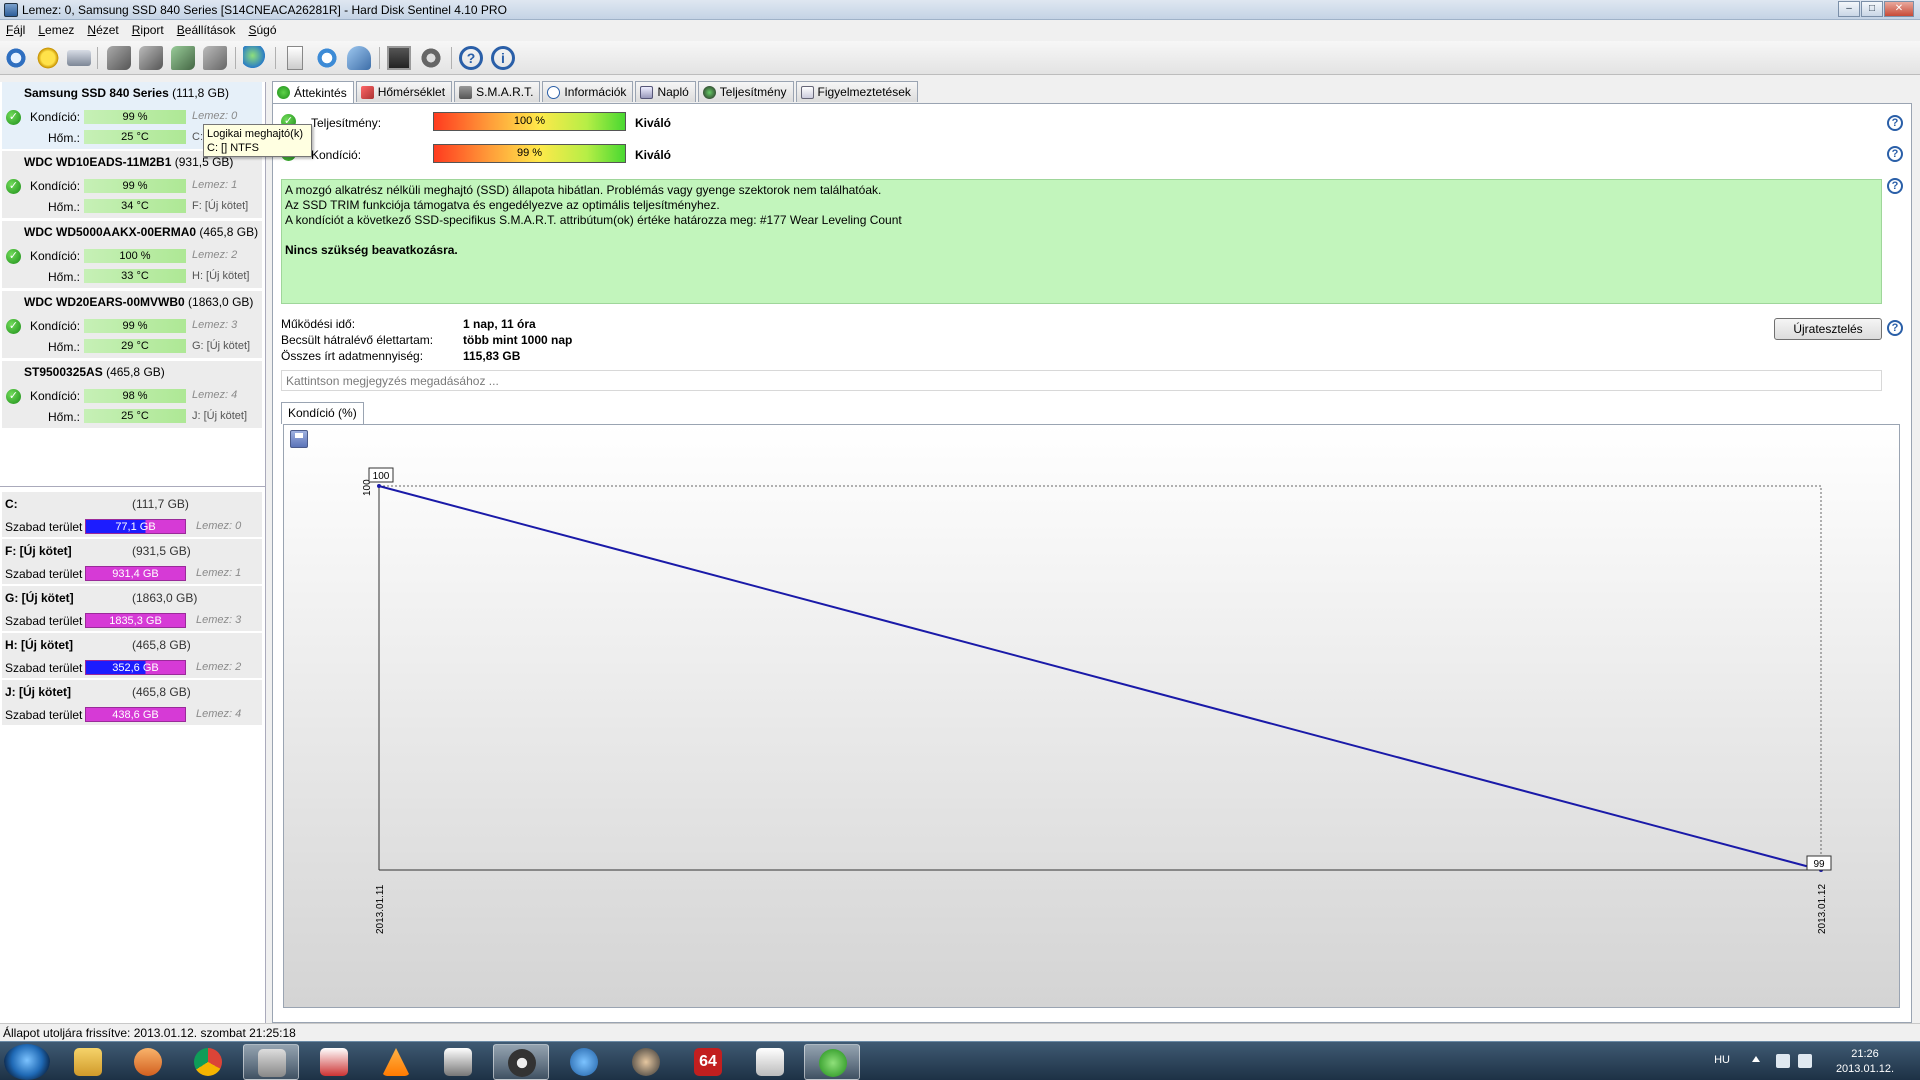 This screenshot has width=1920, height=1080. Describe the element at coordinates (215, 395) in the screenshot. I see `disk-number: Lemez: 4` at that location.